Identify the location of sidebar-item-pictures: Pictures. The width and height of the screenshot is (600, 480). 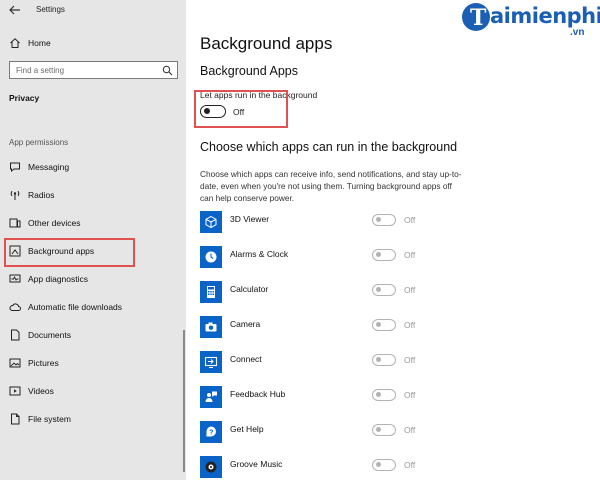
(93, 363).